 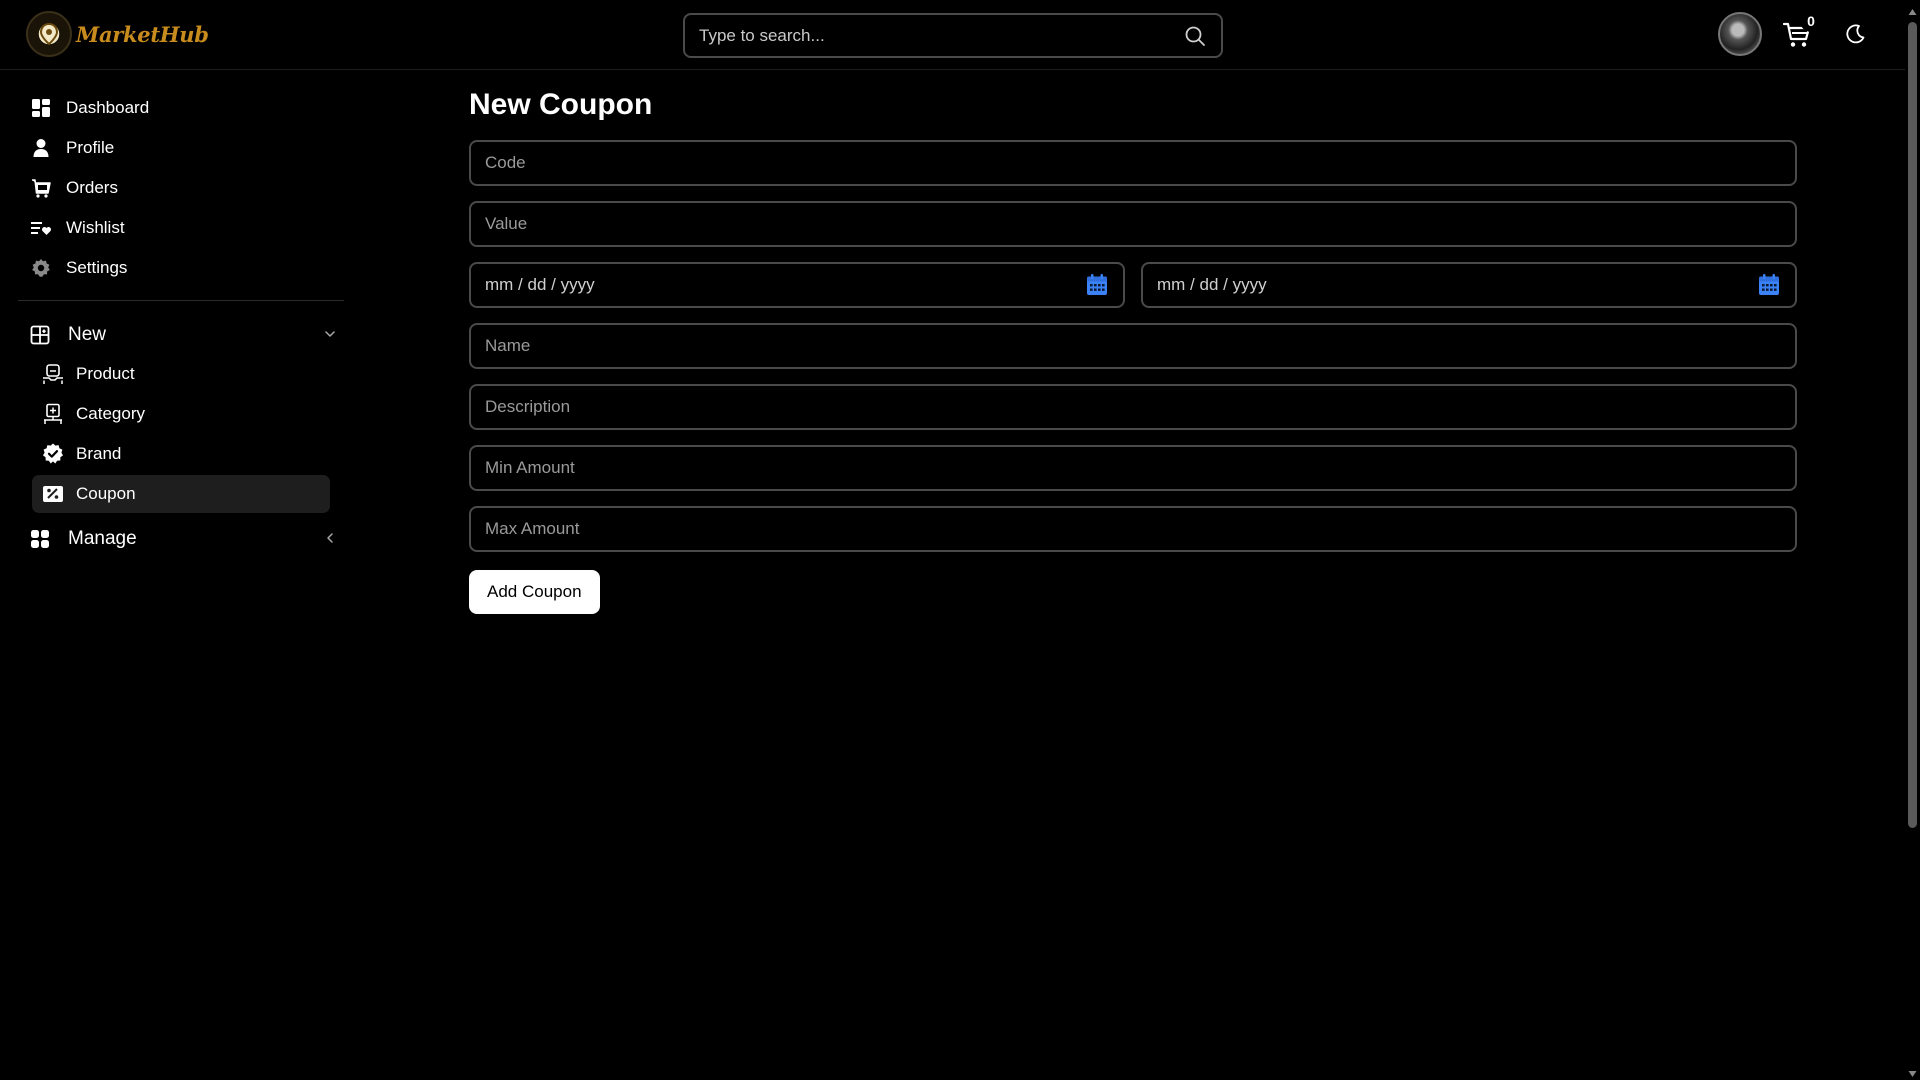 I want to click on sidebar-item-orders: Orders, so click(x=181, y=188).